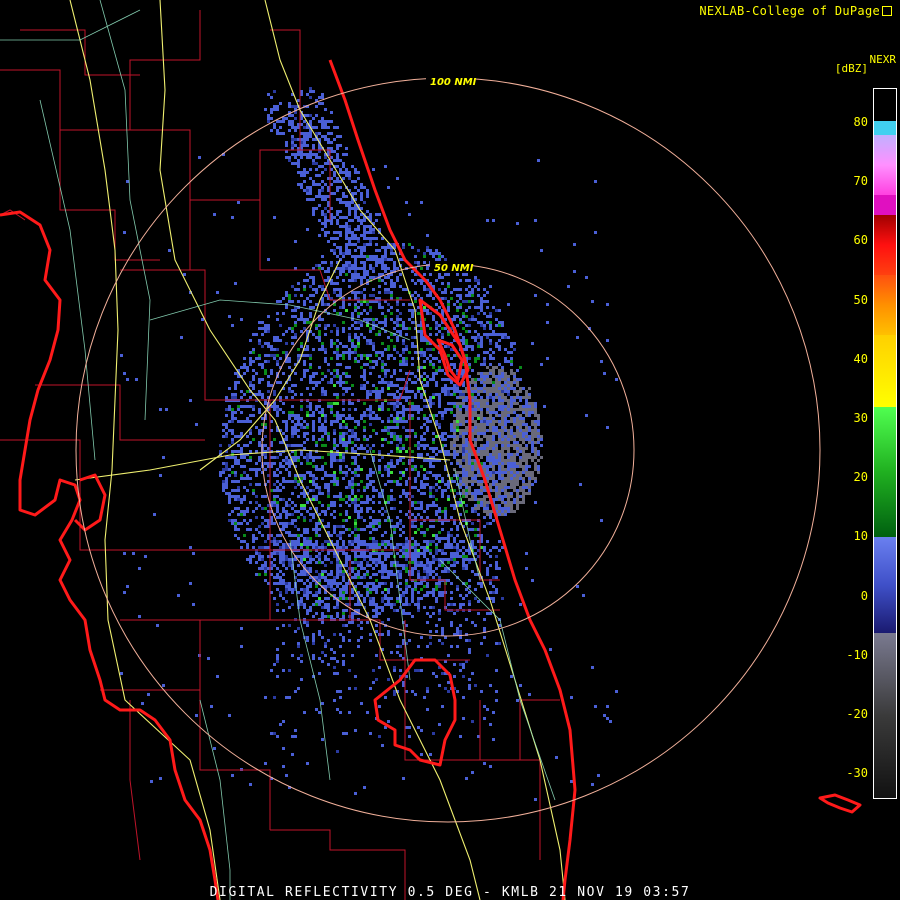 This screenshot has height=900, width=900. I want to click on scale-seg-blue, so click(885, 585).